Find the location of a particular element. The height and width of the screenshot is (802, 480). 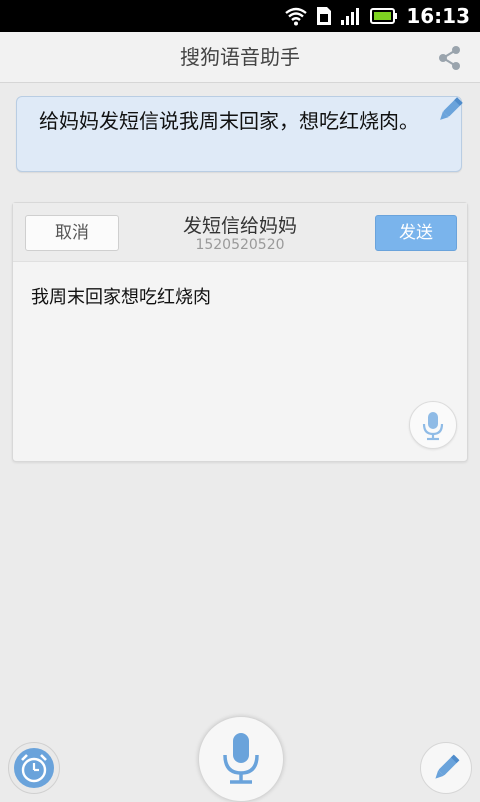

edit-query-button is located at coordinates (450, 110).